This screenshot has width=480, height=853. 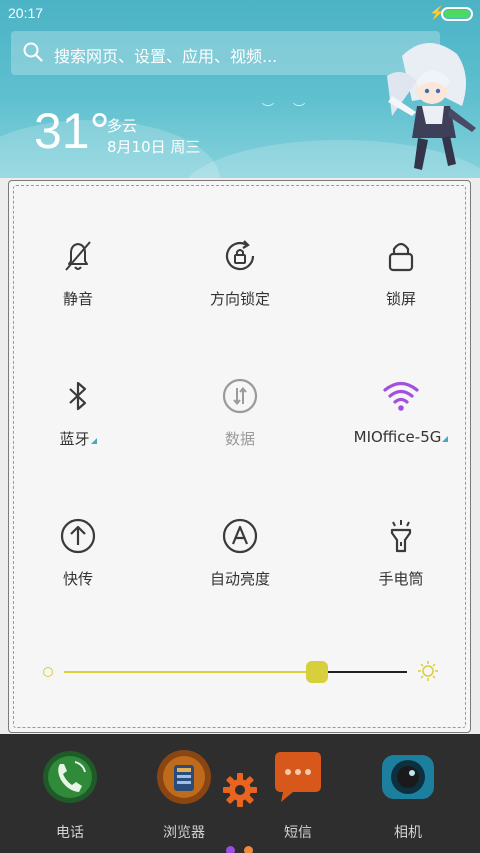 I want to click on toggle-silent: 静音, so click(x=78, y=272).